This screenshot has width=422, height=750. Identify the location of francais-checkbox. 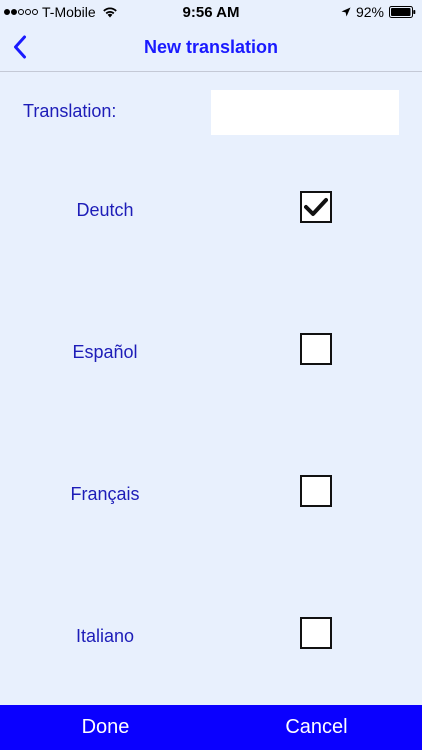
(316, 491).